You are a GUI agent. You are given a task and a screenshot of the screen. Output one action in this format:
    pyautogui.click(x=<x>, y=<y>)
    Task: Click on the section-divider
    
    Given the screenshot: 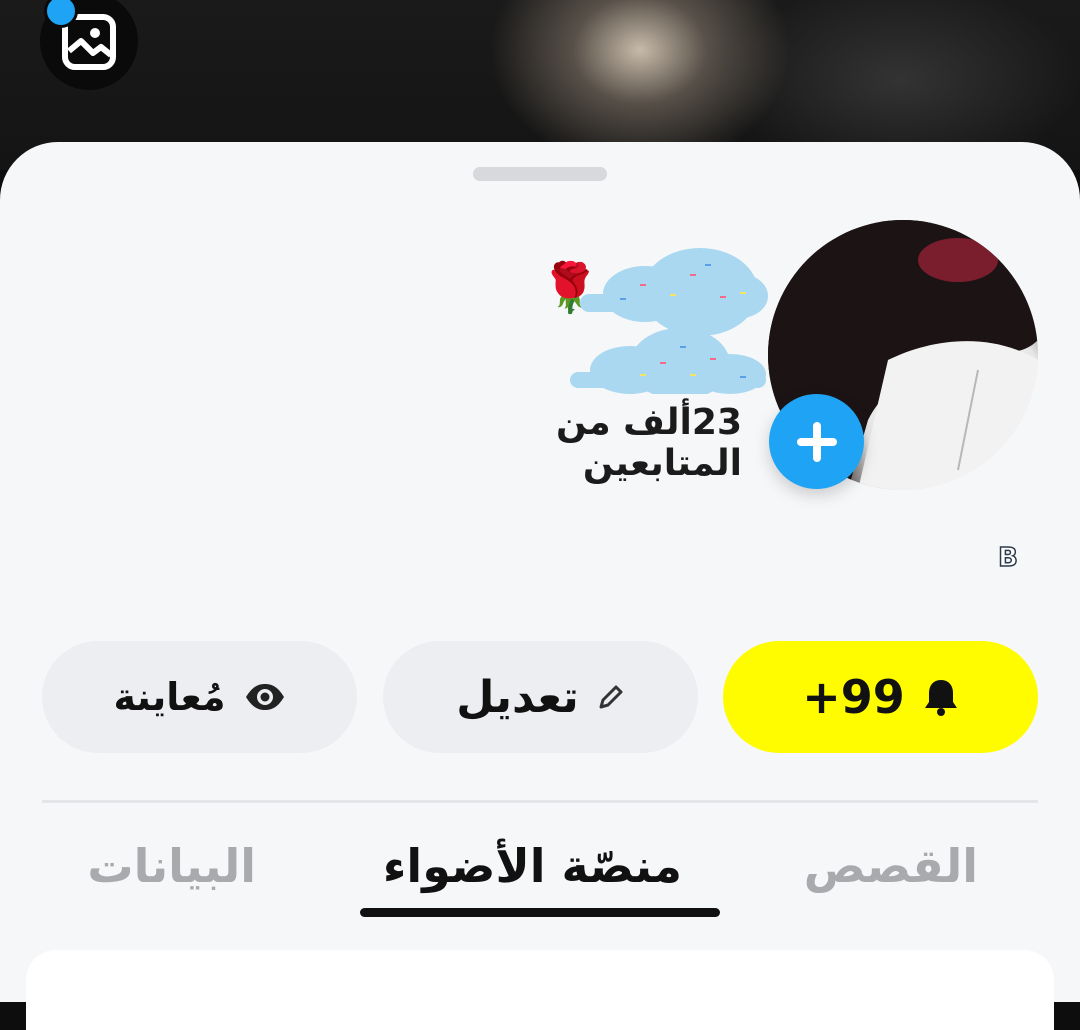 What is the action you would take?
    pyautogui.click(x=540, y=801)
    